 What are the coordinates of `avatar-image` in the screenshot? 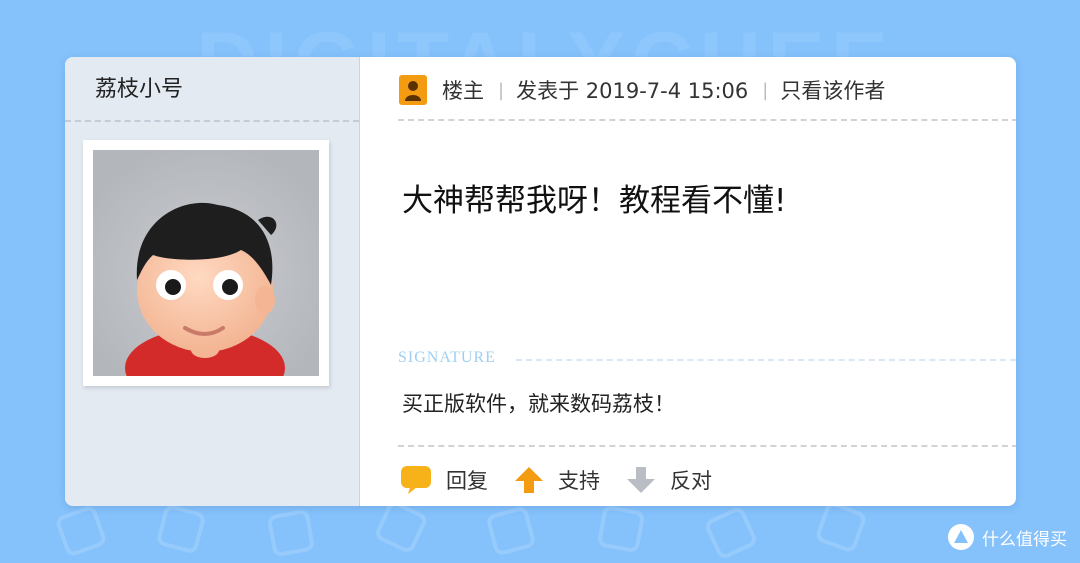 It's located at (206, 263).